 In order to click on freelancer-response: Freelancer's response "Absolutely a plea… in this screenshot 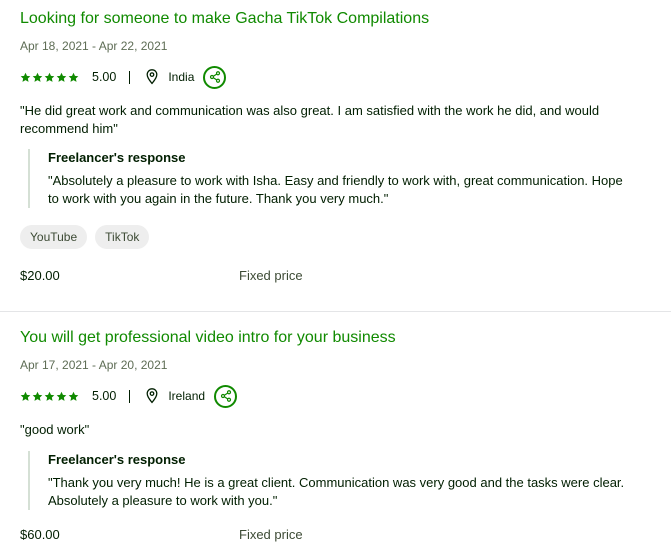, I will do `click(328, 178)`.